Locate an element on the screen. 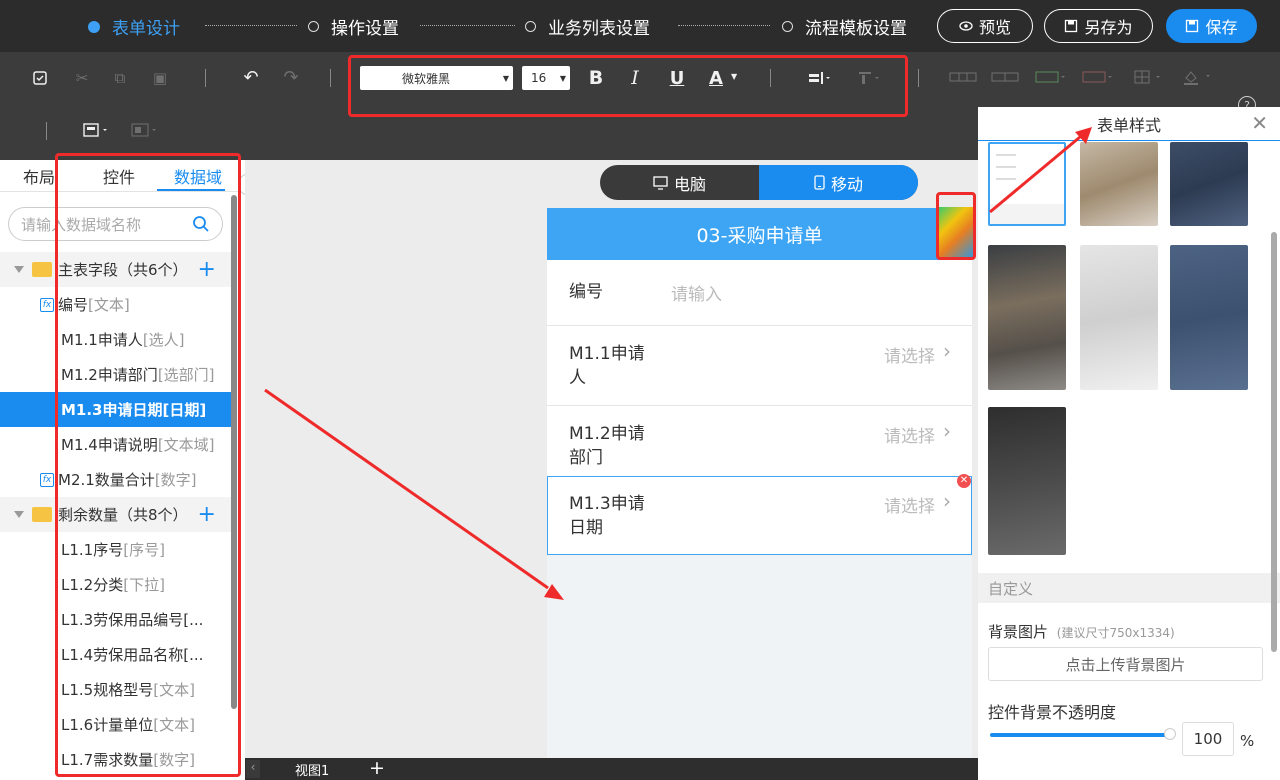  save-label: 保存 is located at coordinates (1221, 27).